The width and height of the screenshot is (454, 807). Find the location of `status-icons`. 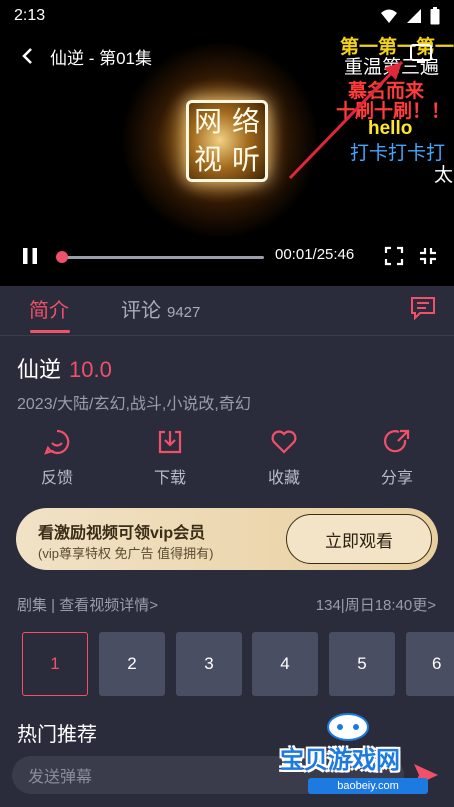

status-icons is located at coordinates (410, 16).